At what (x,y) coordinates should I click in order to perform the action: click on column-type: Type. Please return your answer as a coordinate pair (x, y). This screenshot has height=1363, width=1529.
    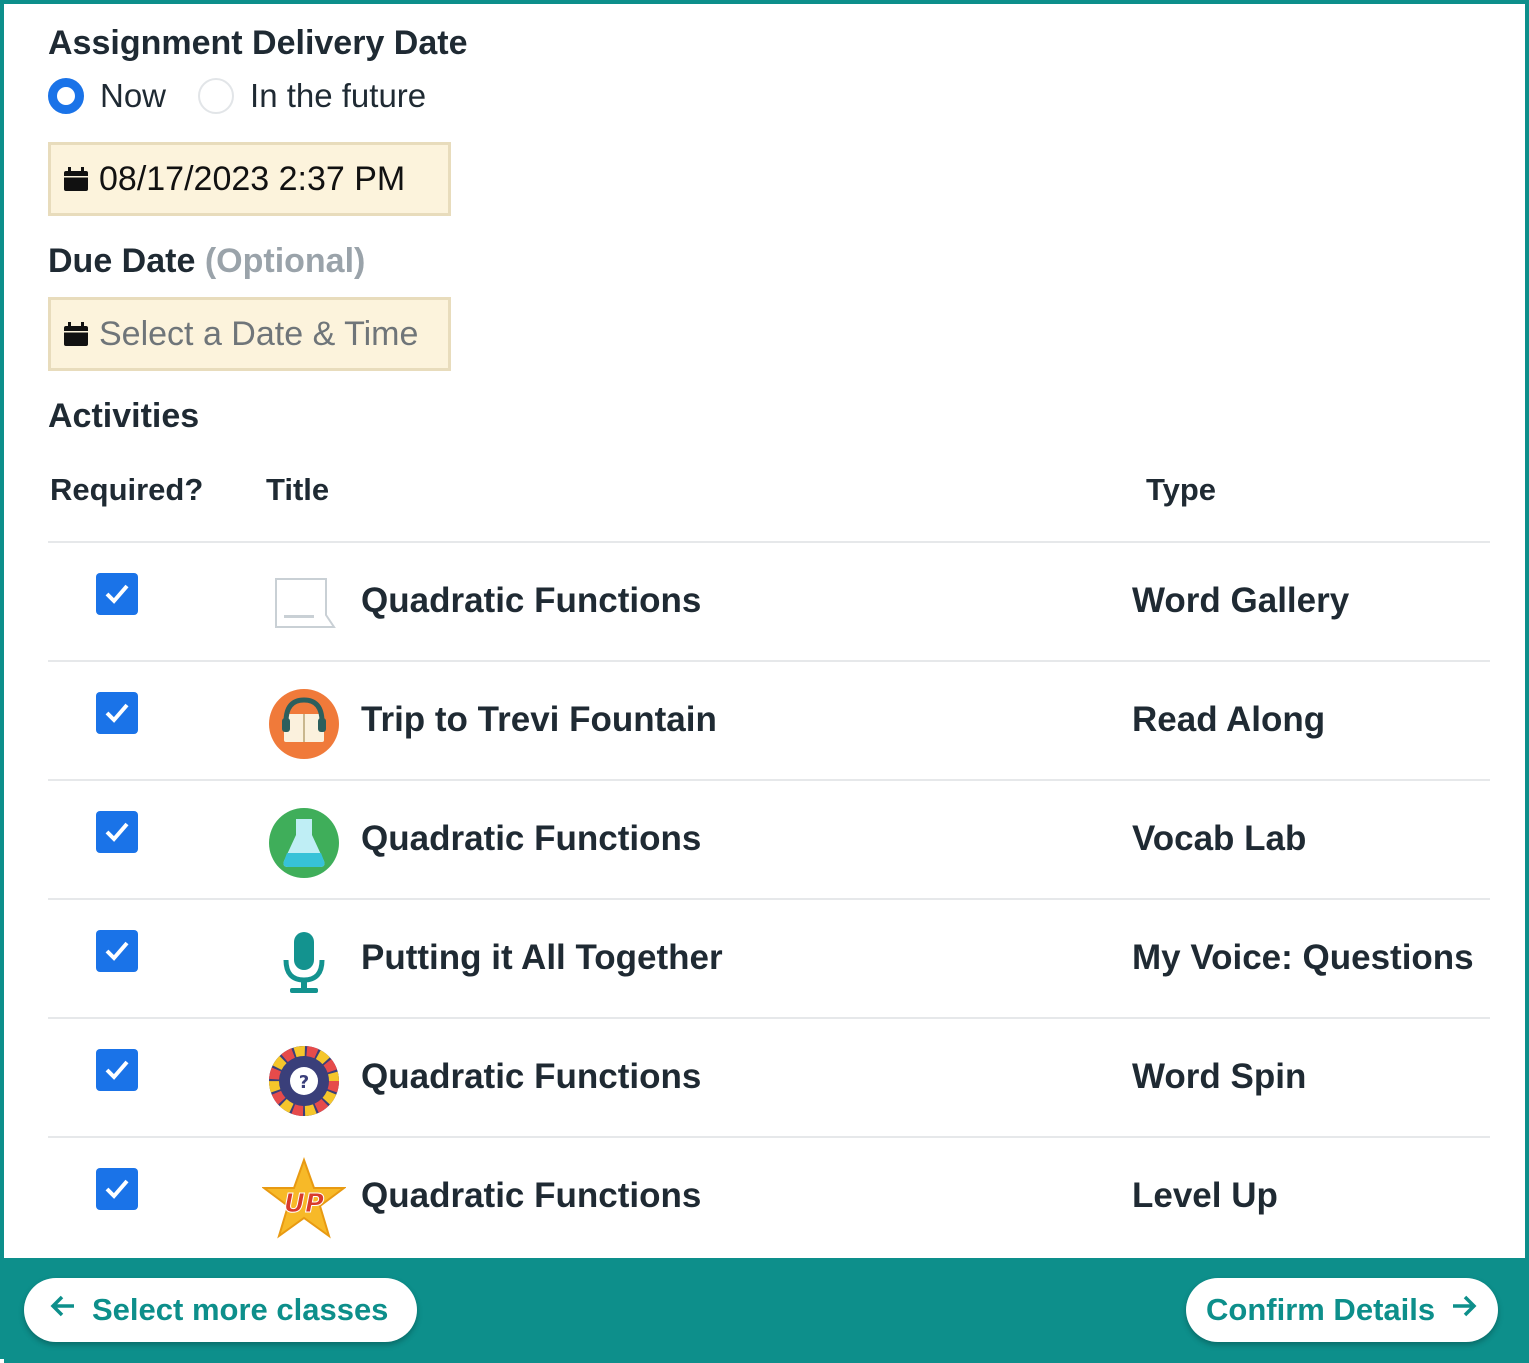
    Looking at the image, I should click on (1181, 489).